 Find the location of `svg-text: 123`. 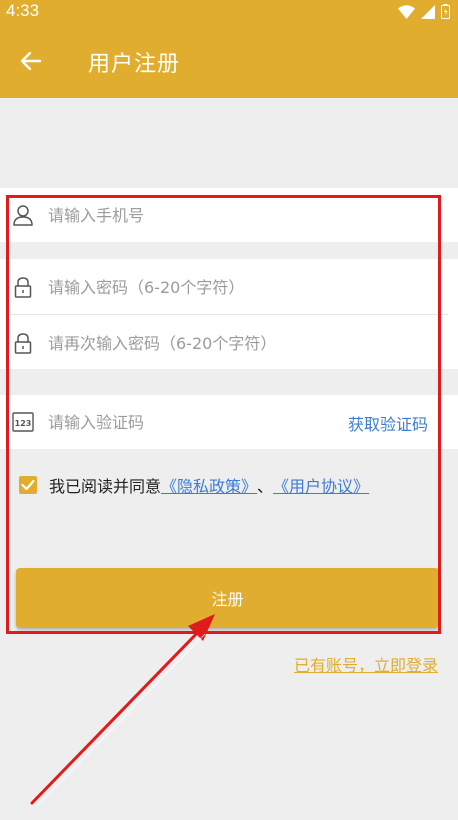

svg-text: 123 is located at coordinates (23, 423).